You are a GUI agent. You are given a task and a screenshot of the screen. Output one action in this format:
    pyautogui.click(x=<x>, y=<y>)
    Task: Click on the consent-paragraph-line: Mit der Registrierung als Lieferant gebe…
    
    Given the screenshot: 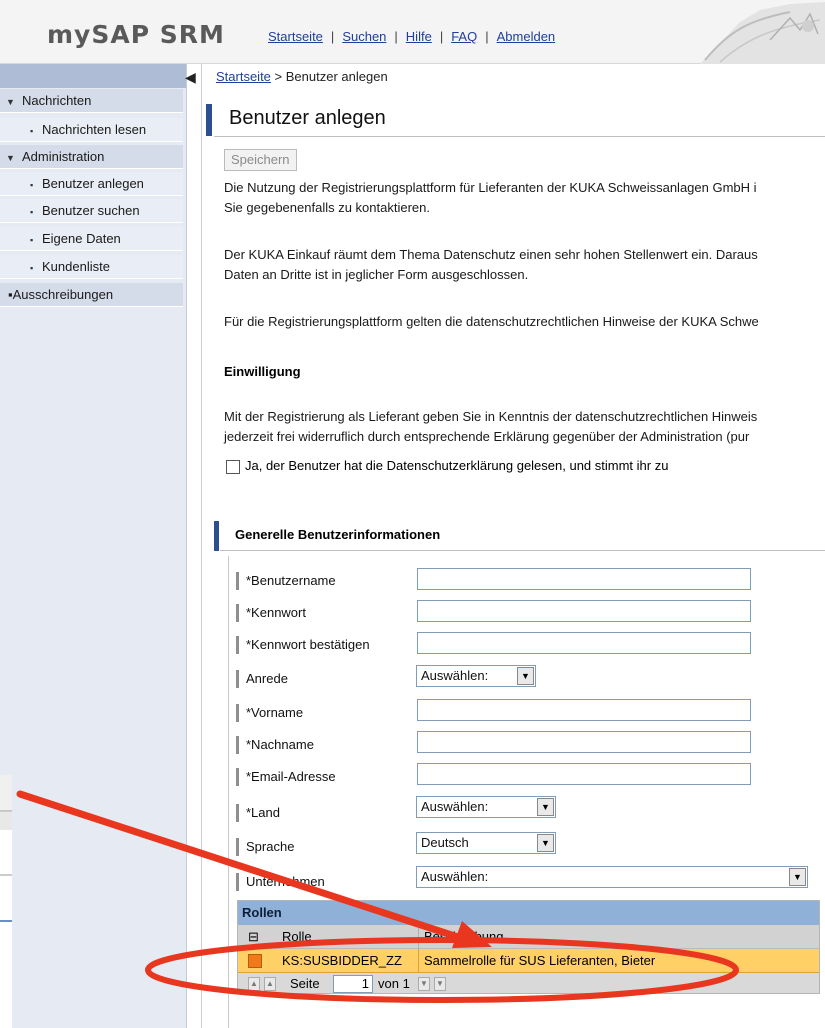 What is the action you would take?
    pyautogui.click(x=491, y=416)
    